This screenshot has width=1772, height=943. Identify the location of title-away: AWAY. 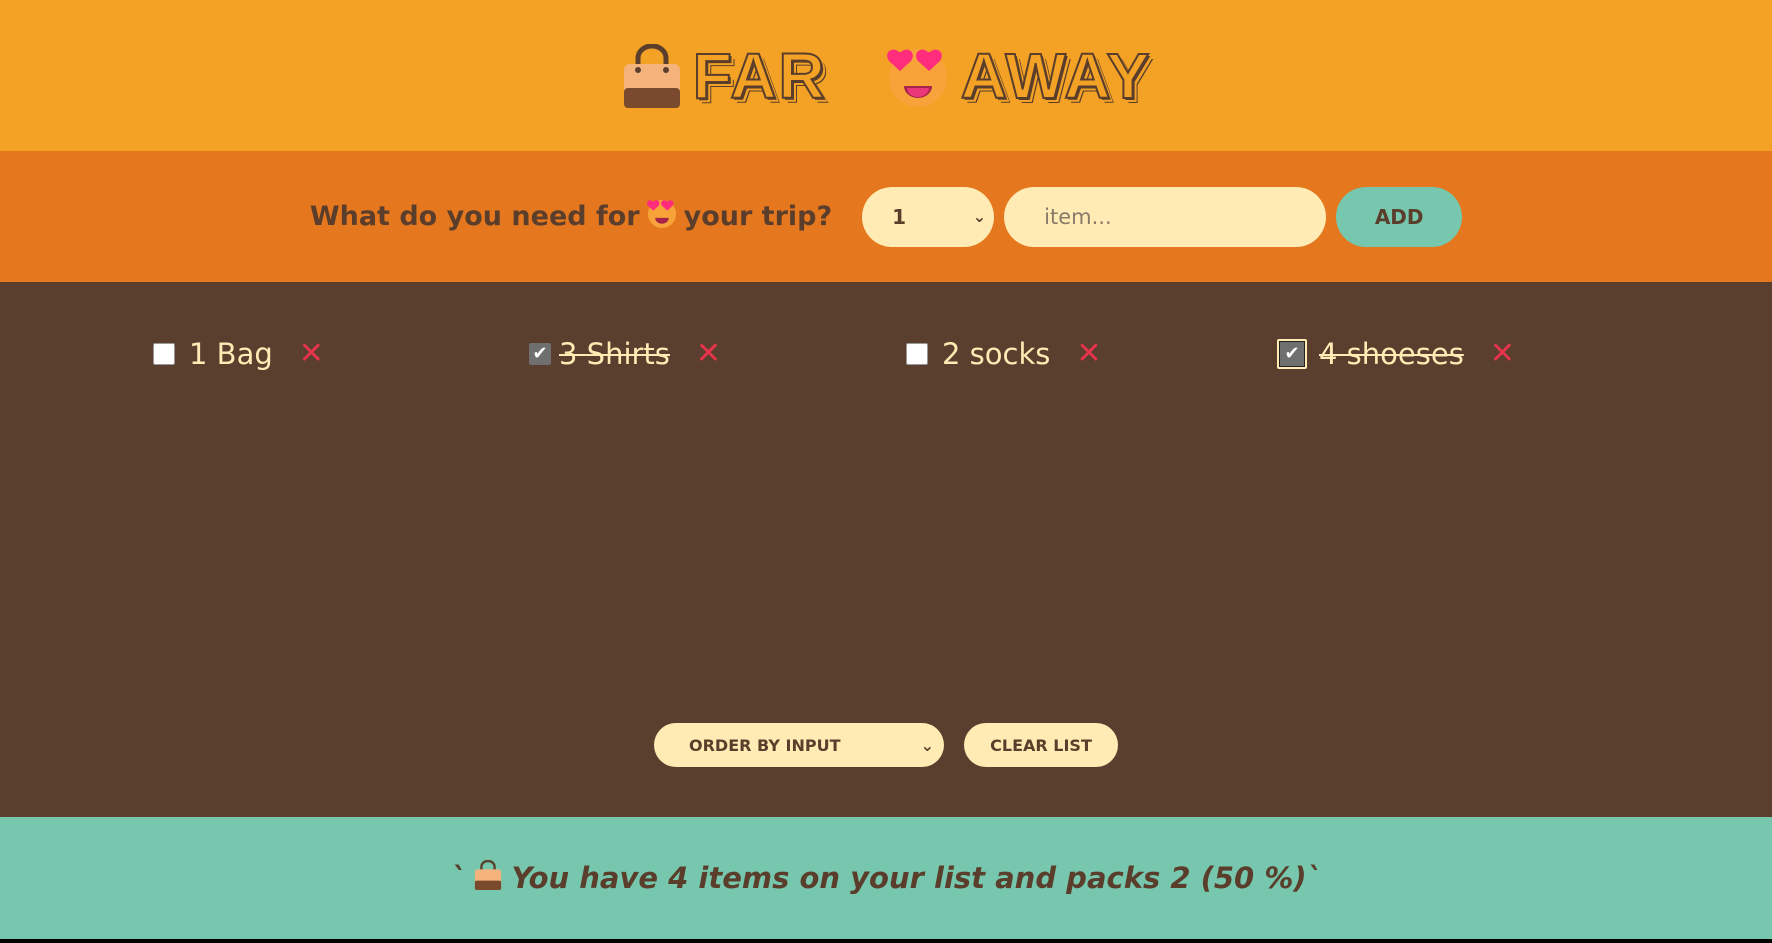
(1056, 76).